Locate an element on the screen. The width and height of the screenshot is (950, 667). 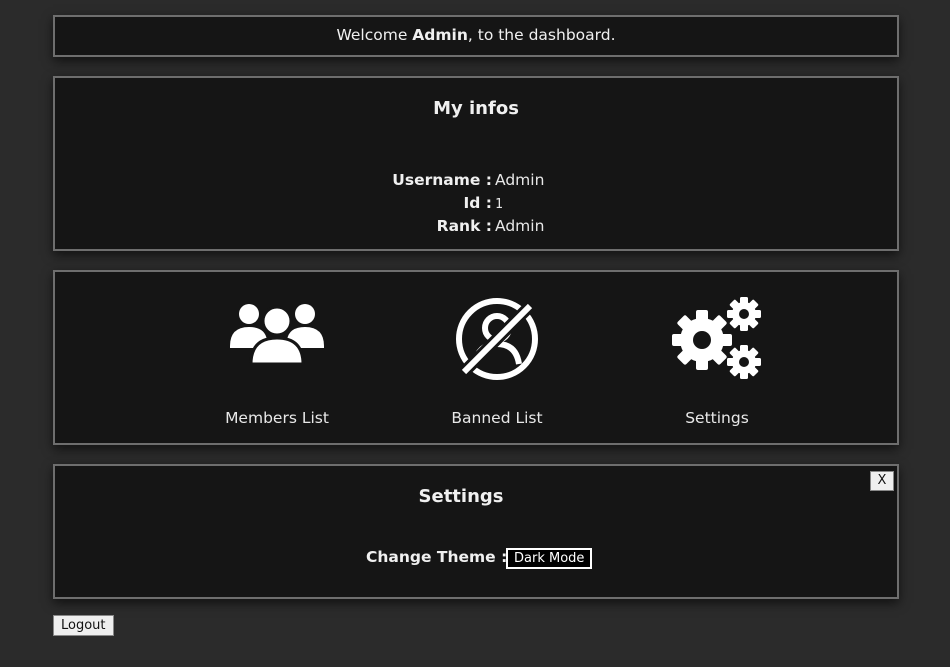
info-row-id: Id : 1 is located at coordinates (476, 205).